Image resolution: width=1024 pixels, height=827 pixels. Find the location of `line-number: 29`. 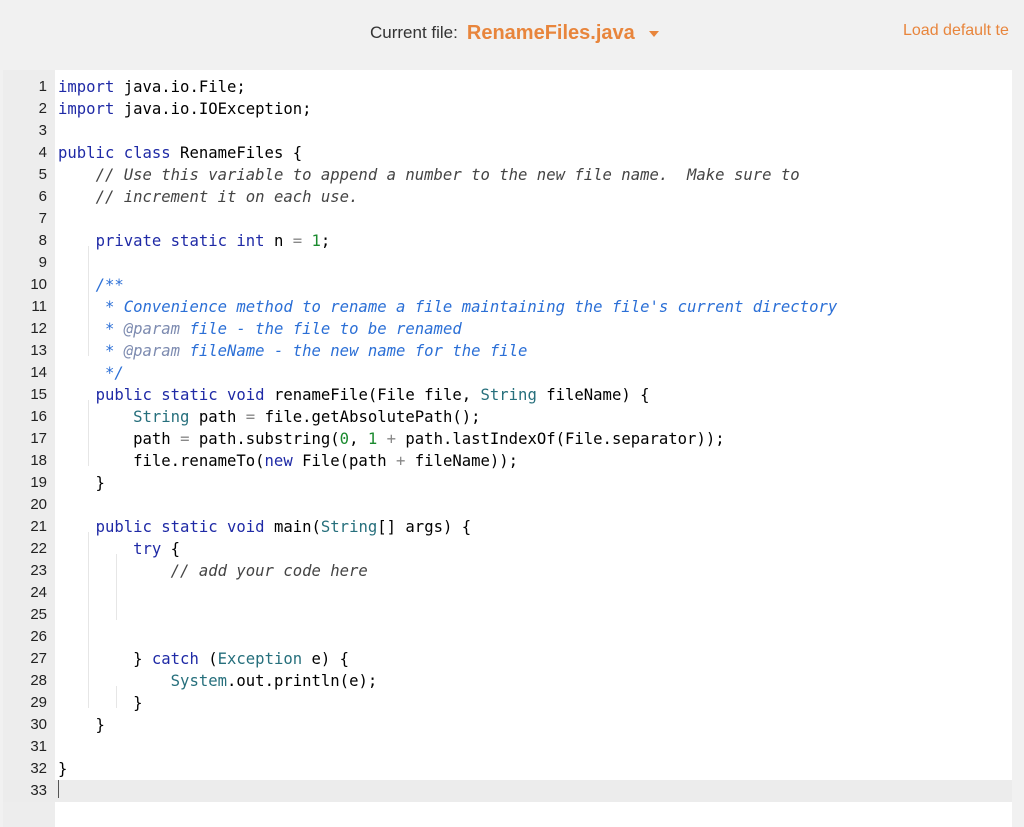

line-number: 29 is located at coordinates (38, 702).